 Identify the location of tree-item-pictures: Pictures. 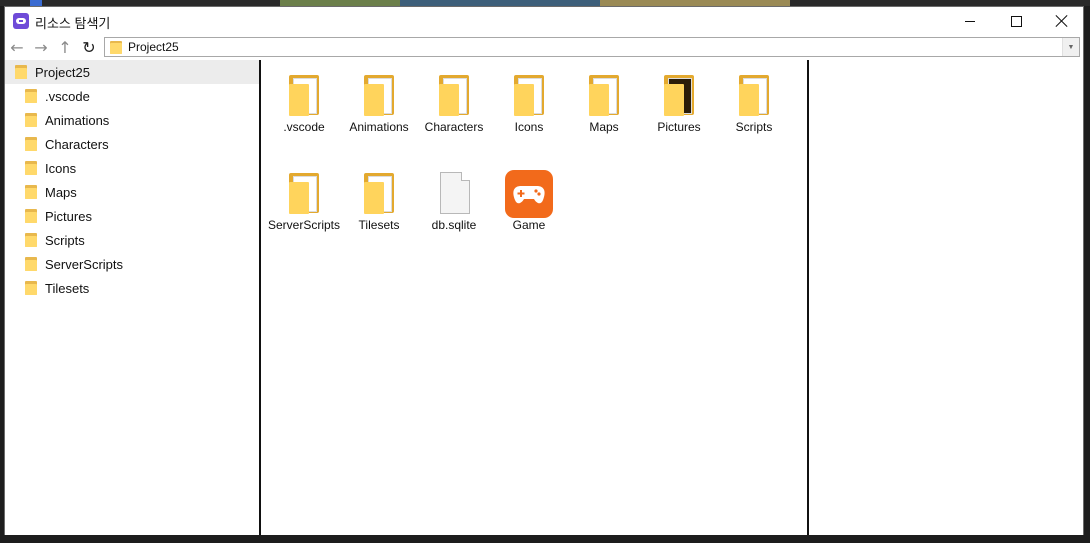
(142, 216).